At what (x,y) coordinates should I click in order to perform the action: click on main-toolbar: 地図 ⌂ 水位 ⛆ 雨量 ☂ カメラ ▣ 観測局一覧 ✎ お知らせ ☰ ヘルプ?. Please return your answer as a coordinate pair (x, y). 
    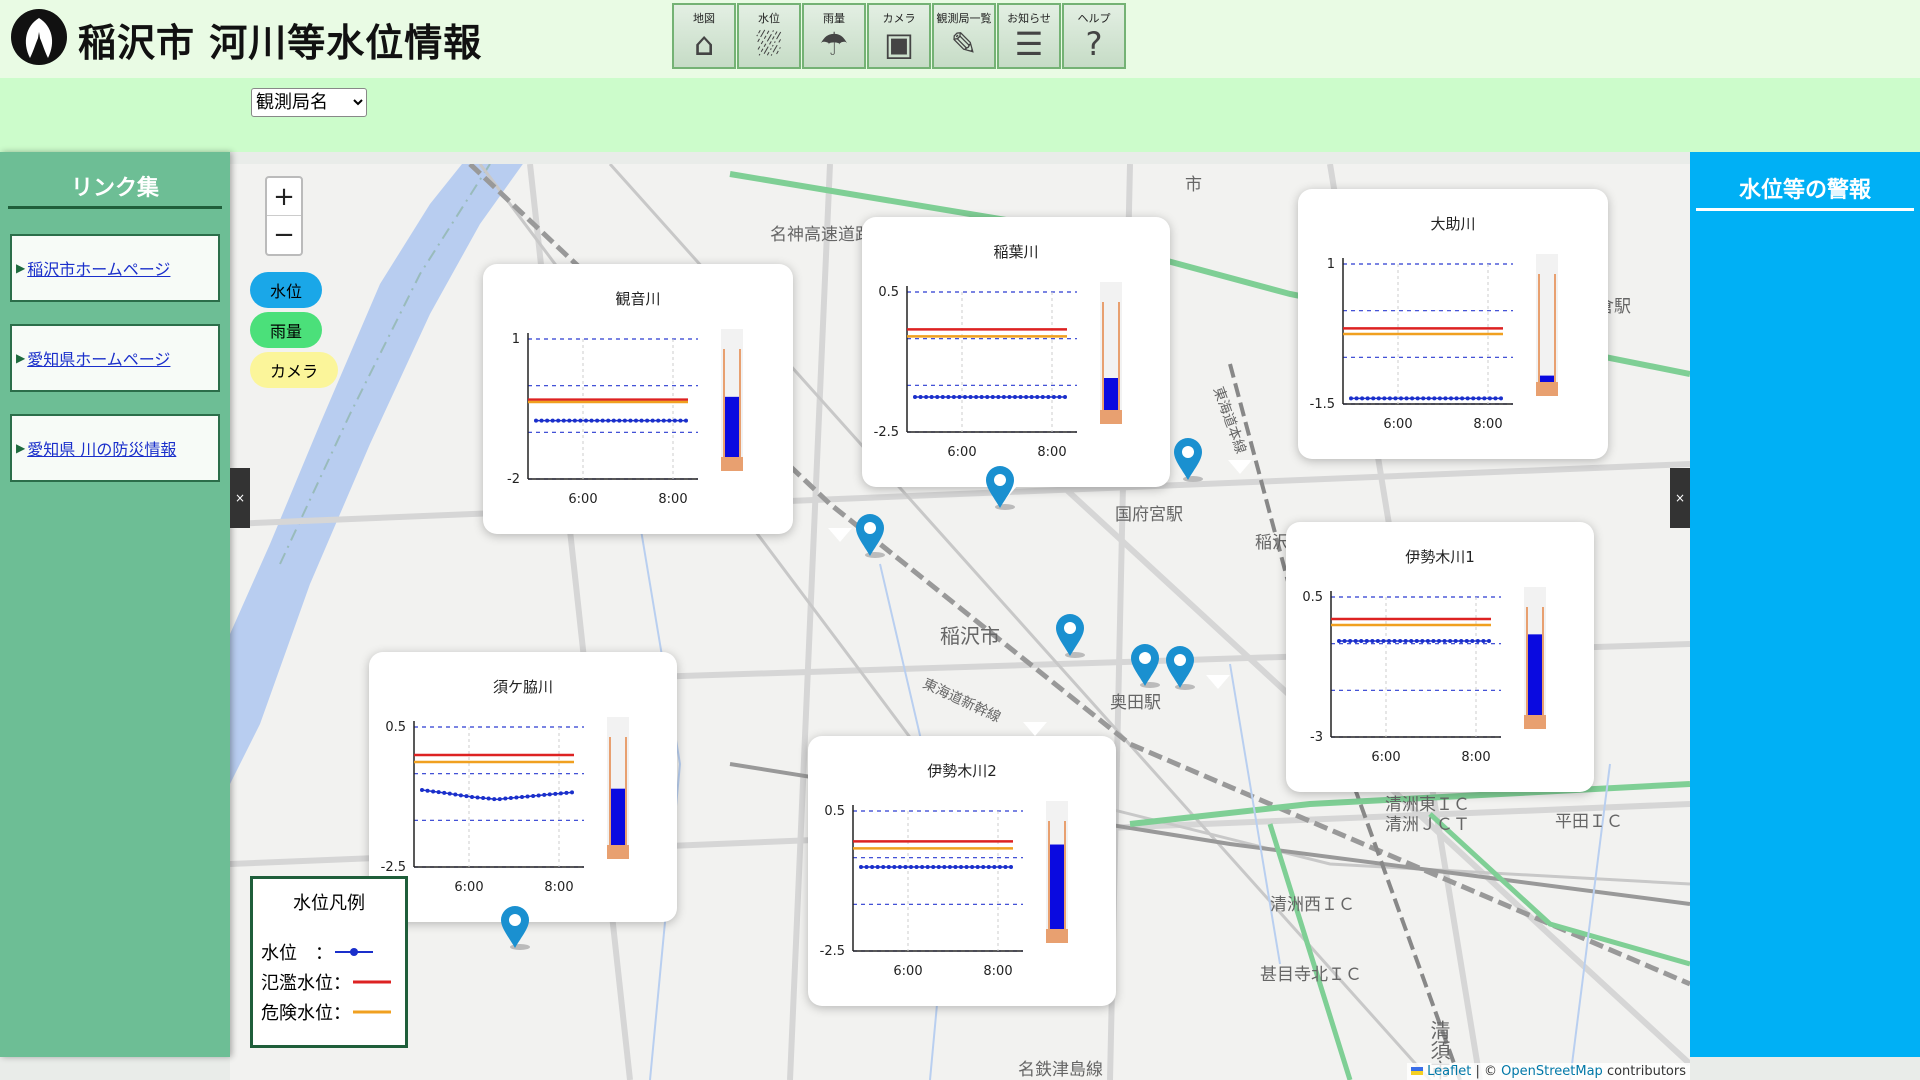
    Looking at the image, I should click on (899, 36).